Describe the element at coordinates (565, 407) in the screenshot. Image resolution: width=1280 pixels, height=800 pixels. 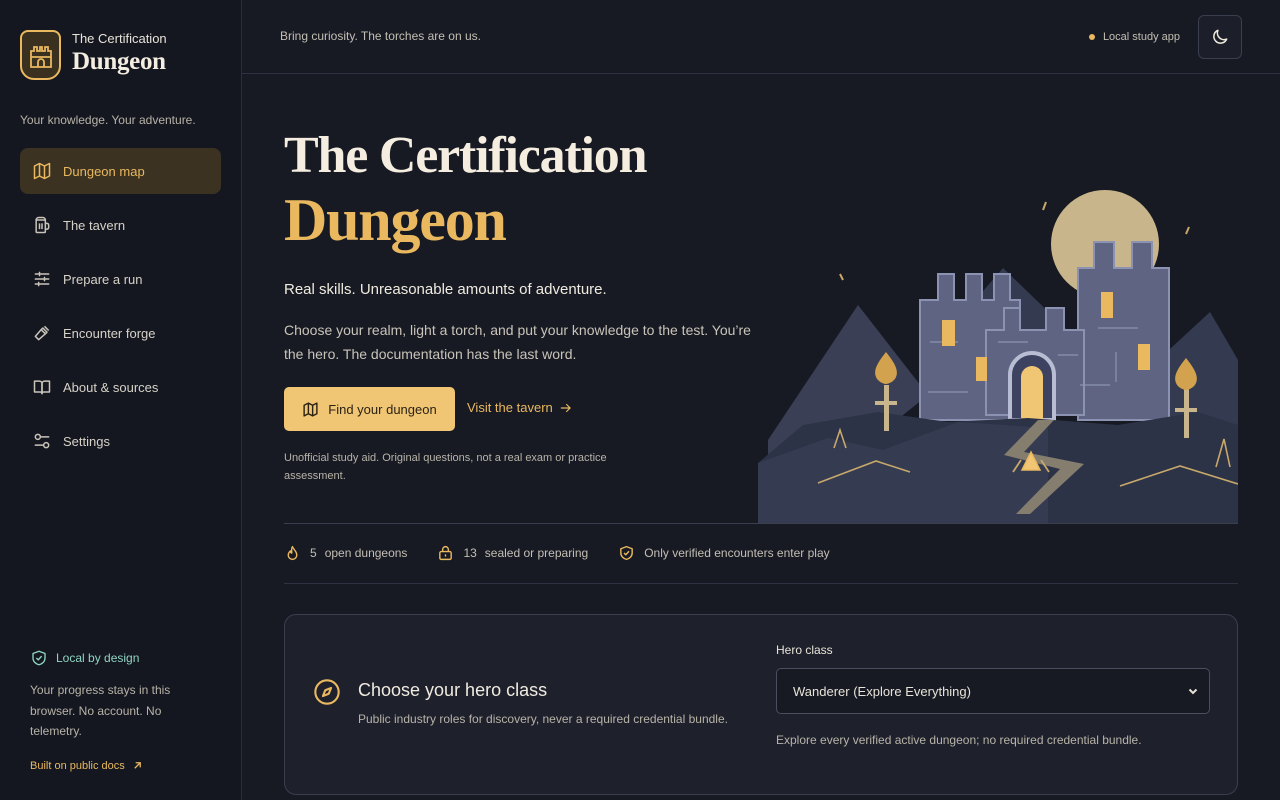
I see `arrow-right-icon` at that location.